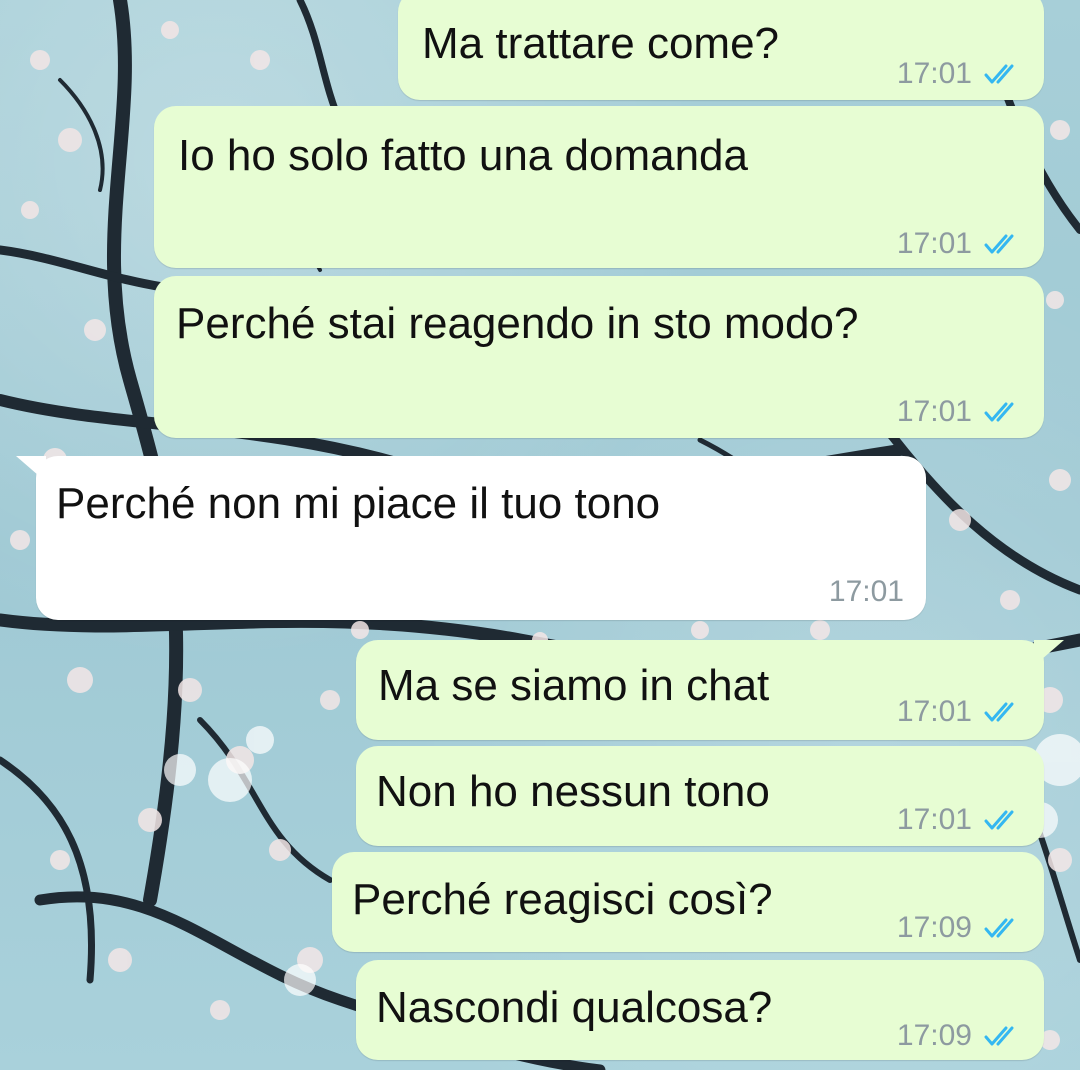 The image size is (1080, 1070). What do you see at coordinates (481, 538) in the screenshot?
I see `incoming-message: Perché non mi piace il tuo tono 17:01` at bounding box center [481, 538].